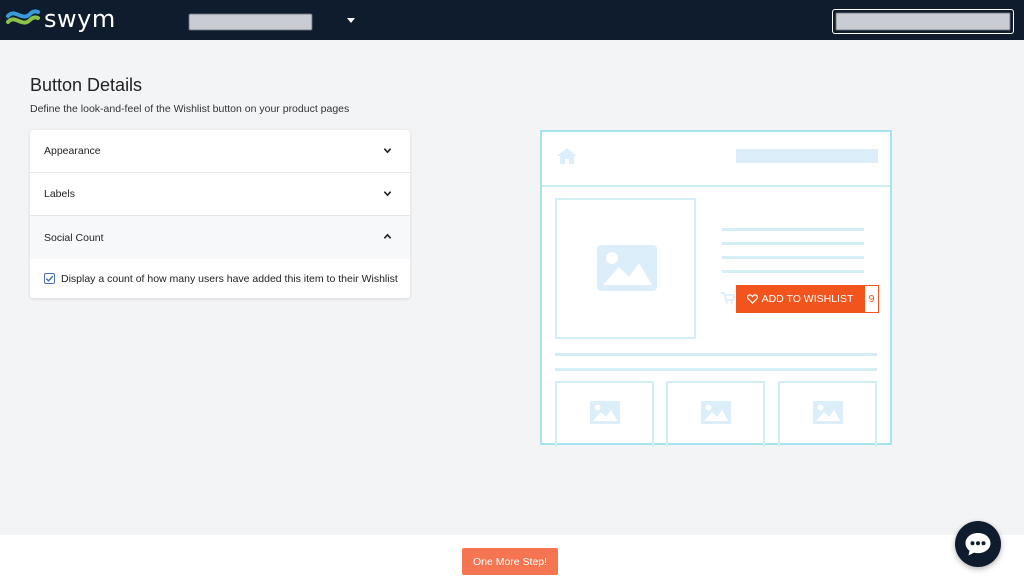 Image resolution: width=1024 pixels, height=582 pixels. Describe the element at coordinates (728, 298) in the screenshot. I see `cart-icon` at that location.